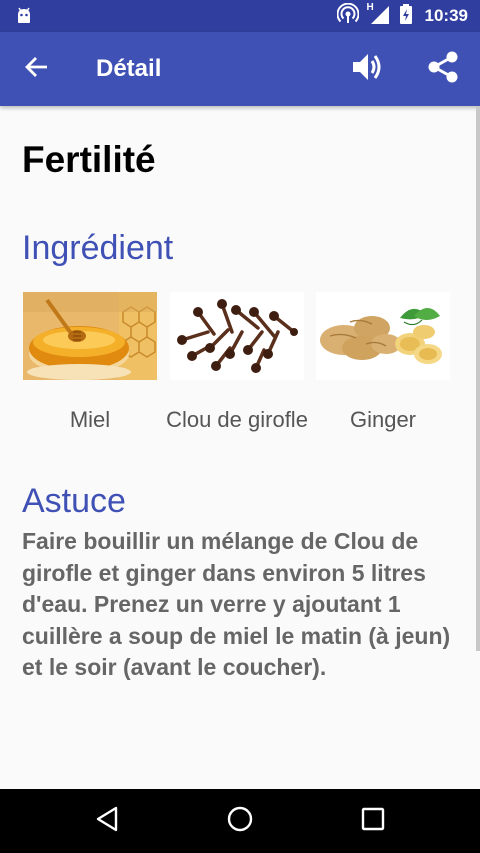  Describe the element at coordinates (90, 336) in the screenshot. I see `honey-image` at that location.